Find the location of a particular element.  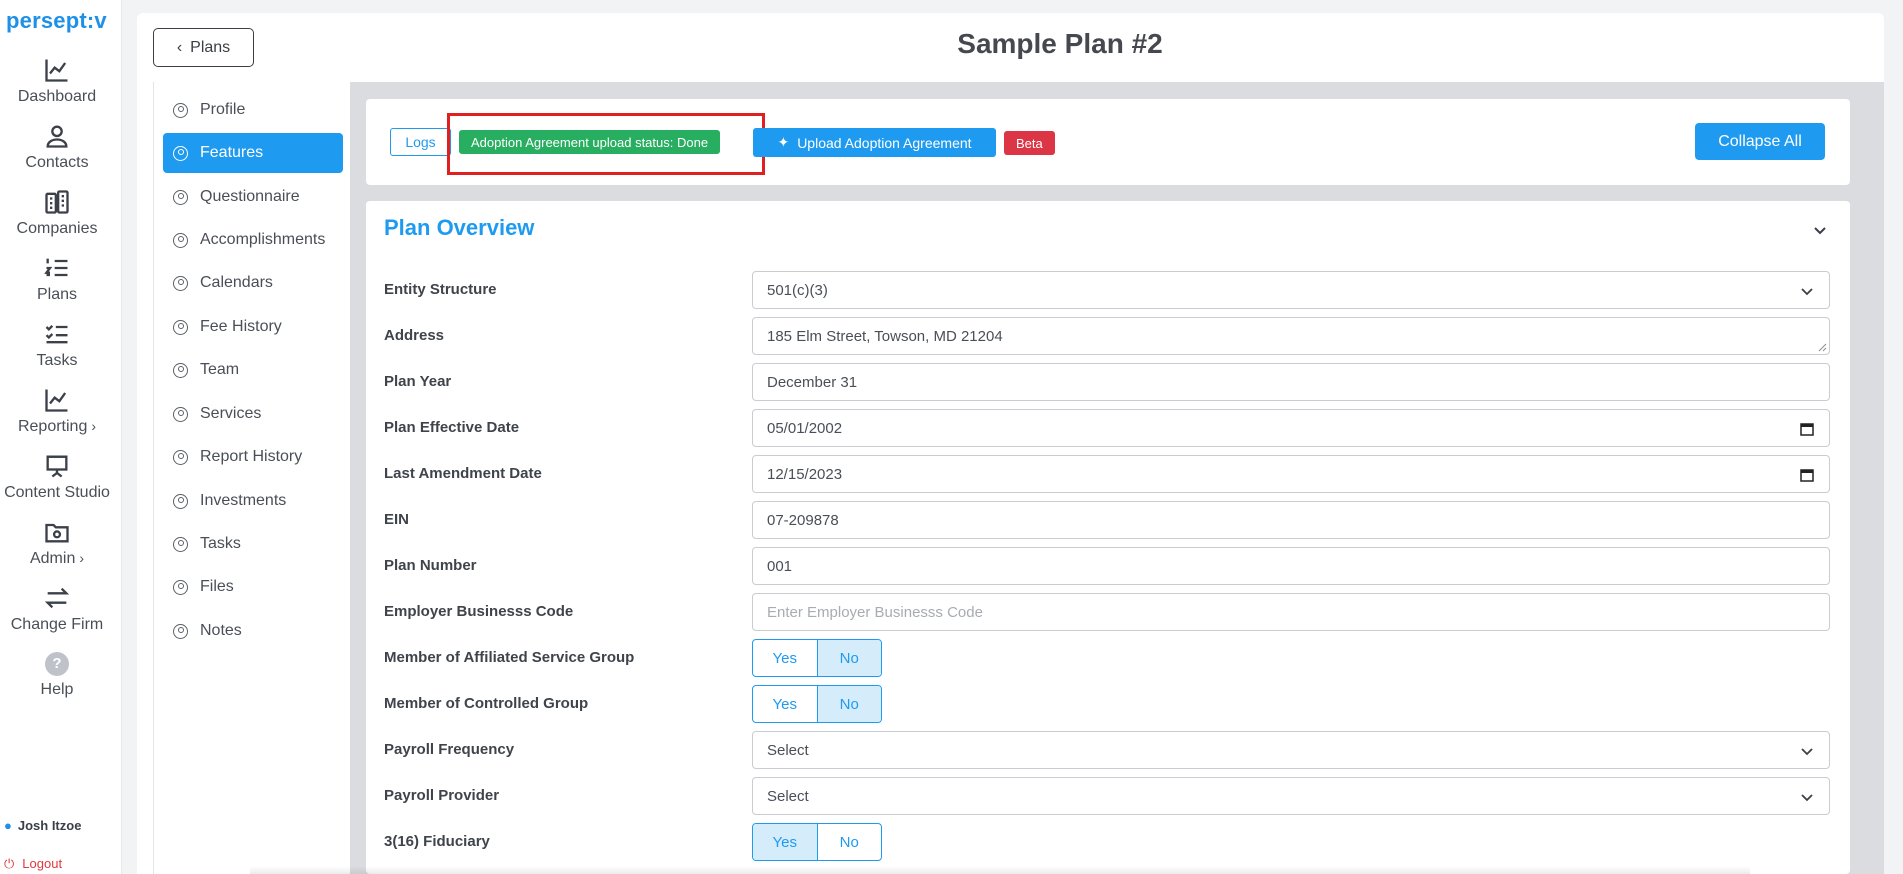

section-title: Plan Overview is located at coordinates (459, 228).